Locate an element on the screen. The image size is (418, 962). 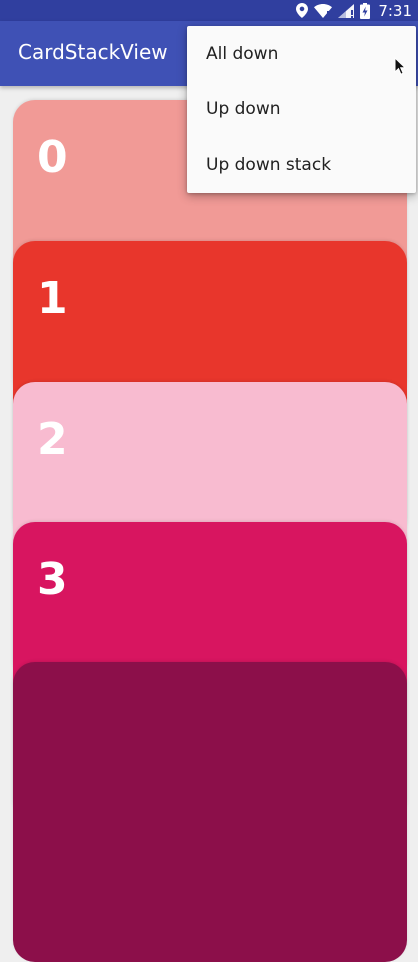
overflow-menu: All down Up down Up down stack is located at coordinates (301, 109).